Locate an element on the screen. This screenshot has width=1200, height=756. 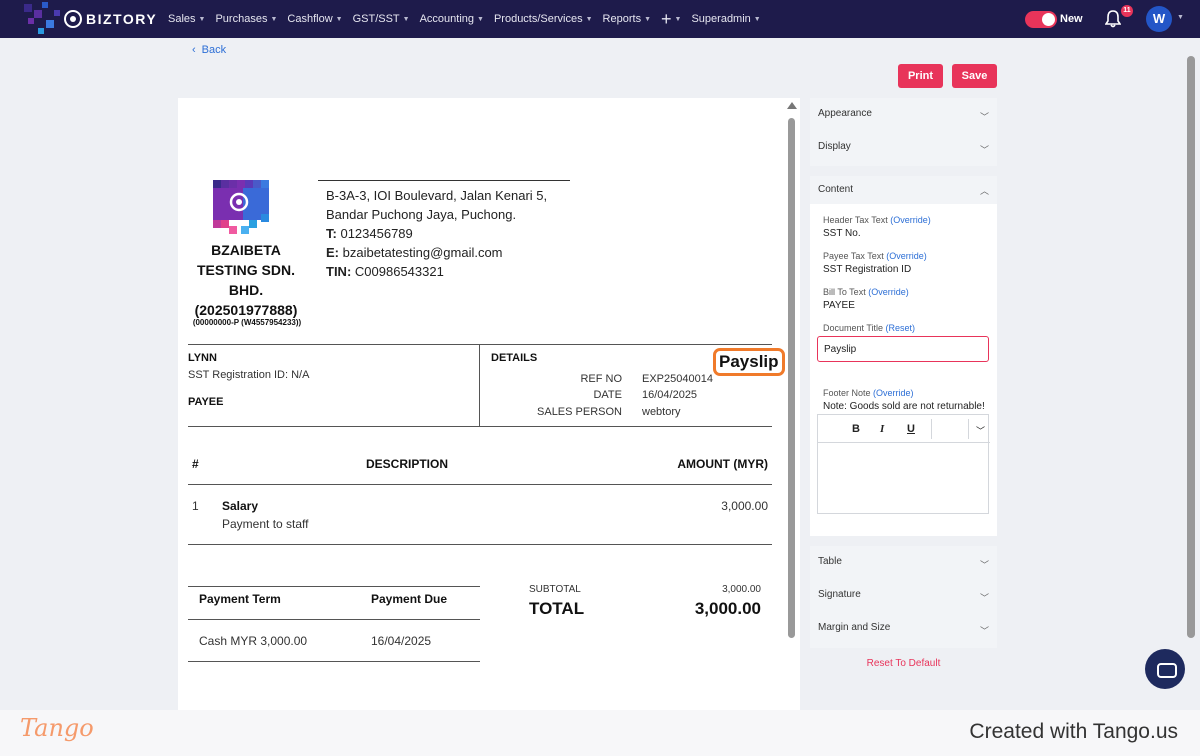
section-appearance: Appearance ﹀ is located at coordinates (903, 114).